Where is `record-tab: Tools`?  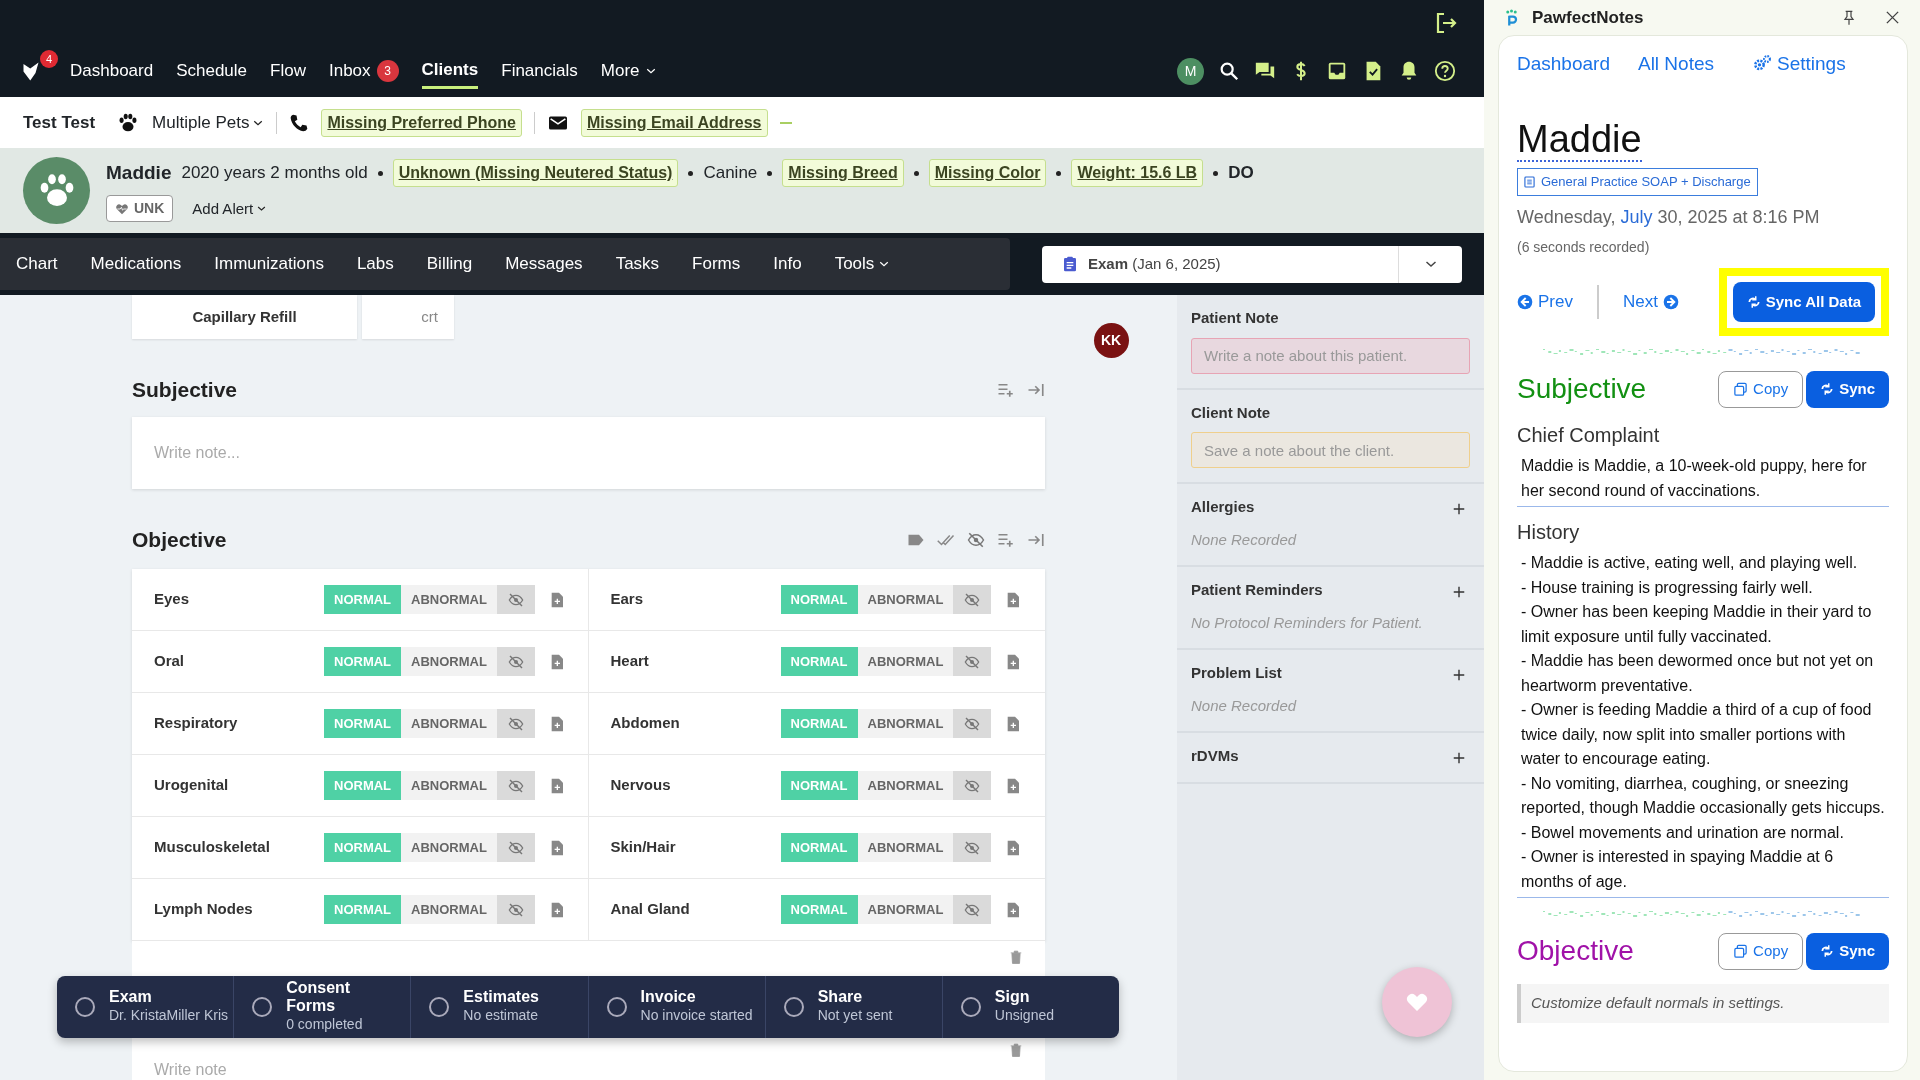
record-tab: Tools is located at coordinates (862, 264).